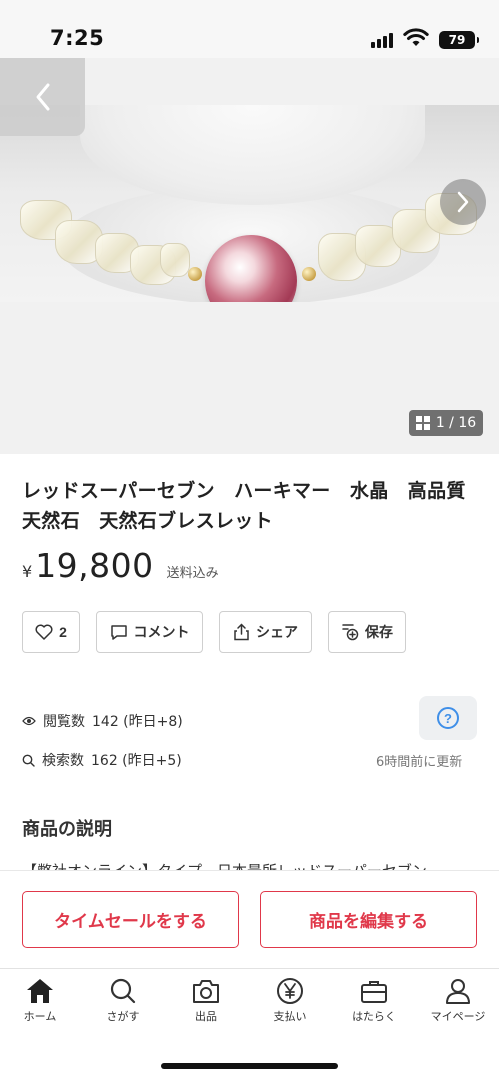  What do you see at coordinates (63, 761) in the screenshot?
I see `search-label: 検索数` at bounding box center [63, 761].